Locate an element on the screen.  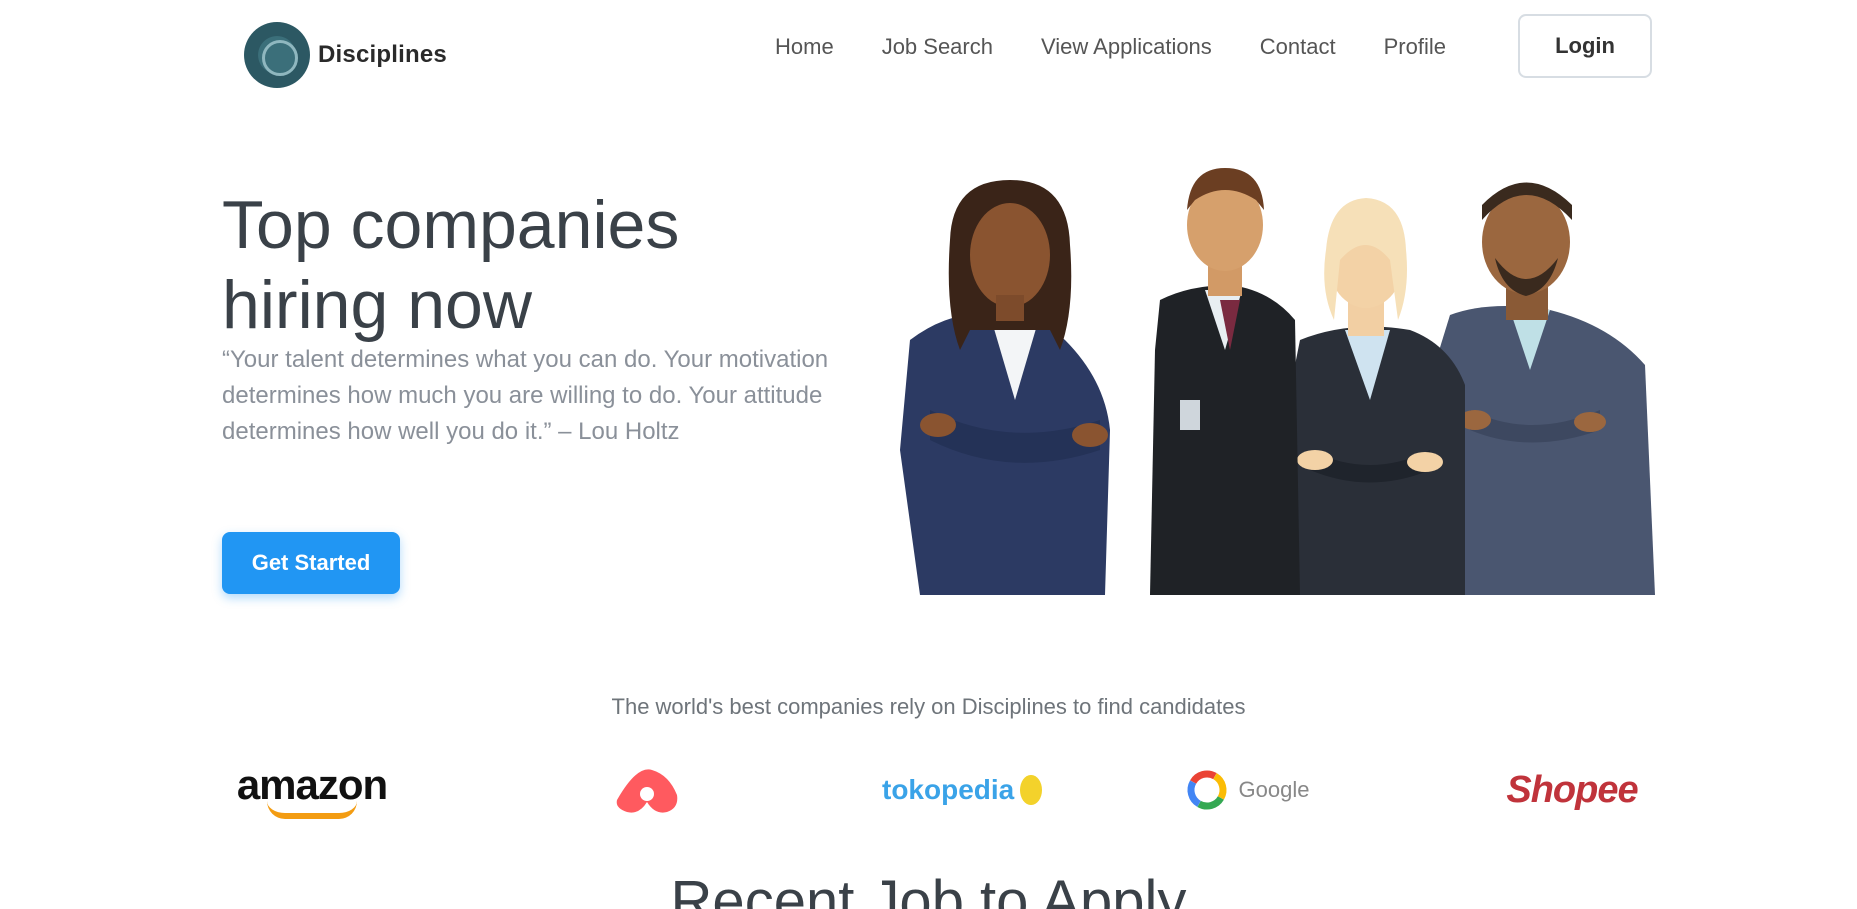
shopee-wordmark: Shopee is located at coordinates (1572, 789).